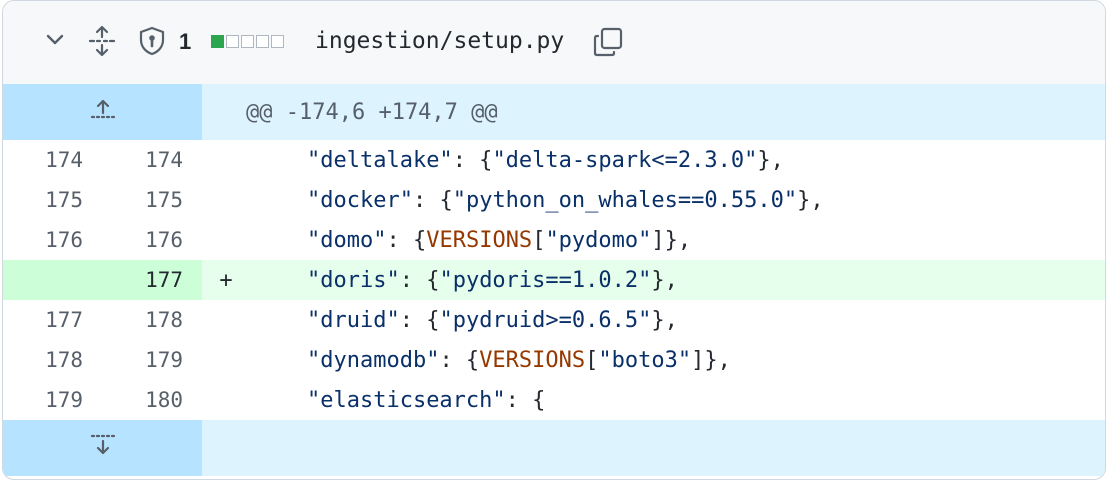 This screenshot has width=1108, height=482. What do you see at coordinates (439, 41) in the screenshot?
I see `file-path-link: ingestion/setup.py` at bounding box center [439, 41].